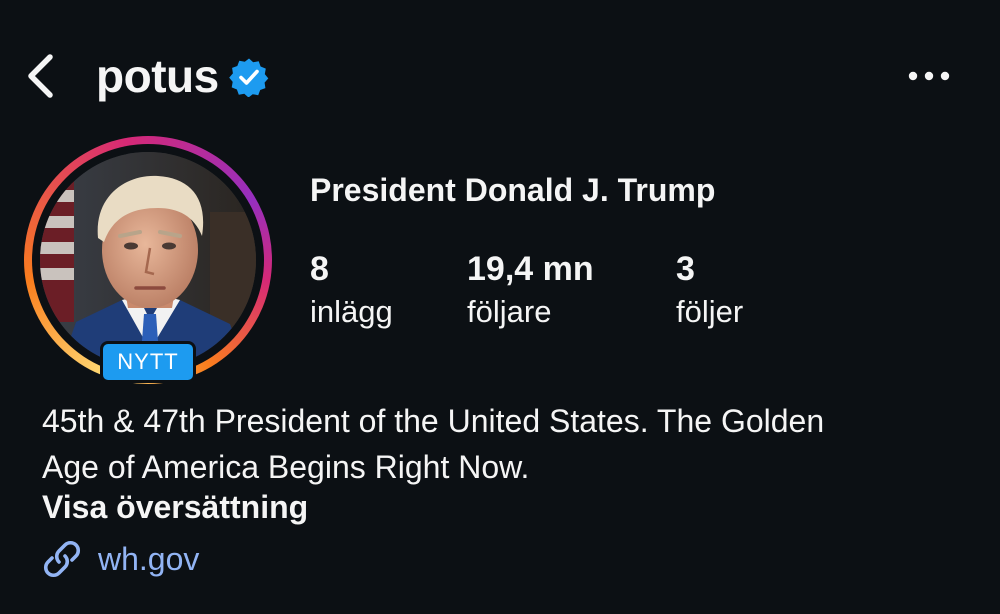 This screenshot has height=614, width=1000. I want to click on display-name: President Donald J. Trump, so click(513, 190).